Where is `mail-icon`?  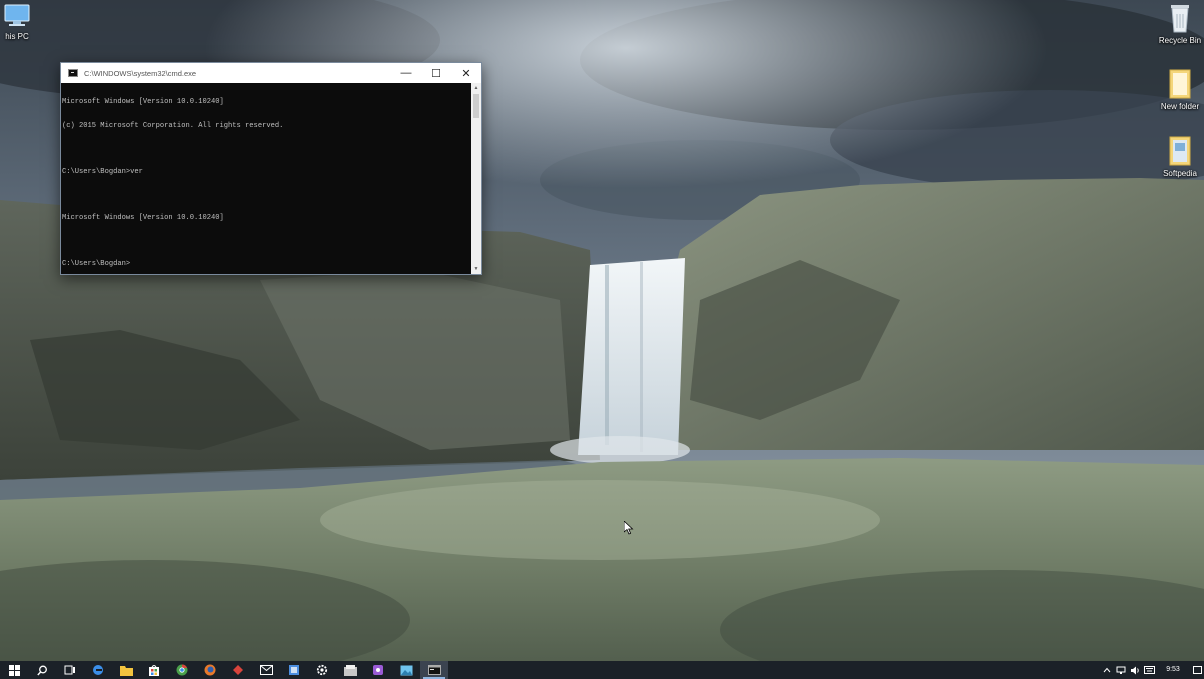 mail-icon is located at coordinates (266, 670).